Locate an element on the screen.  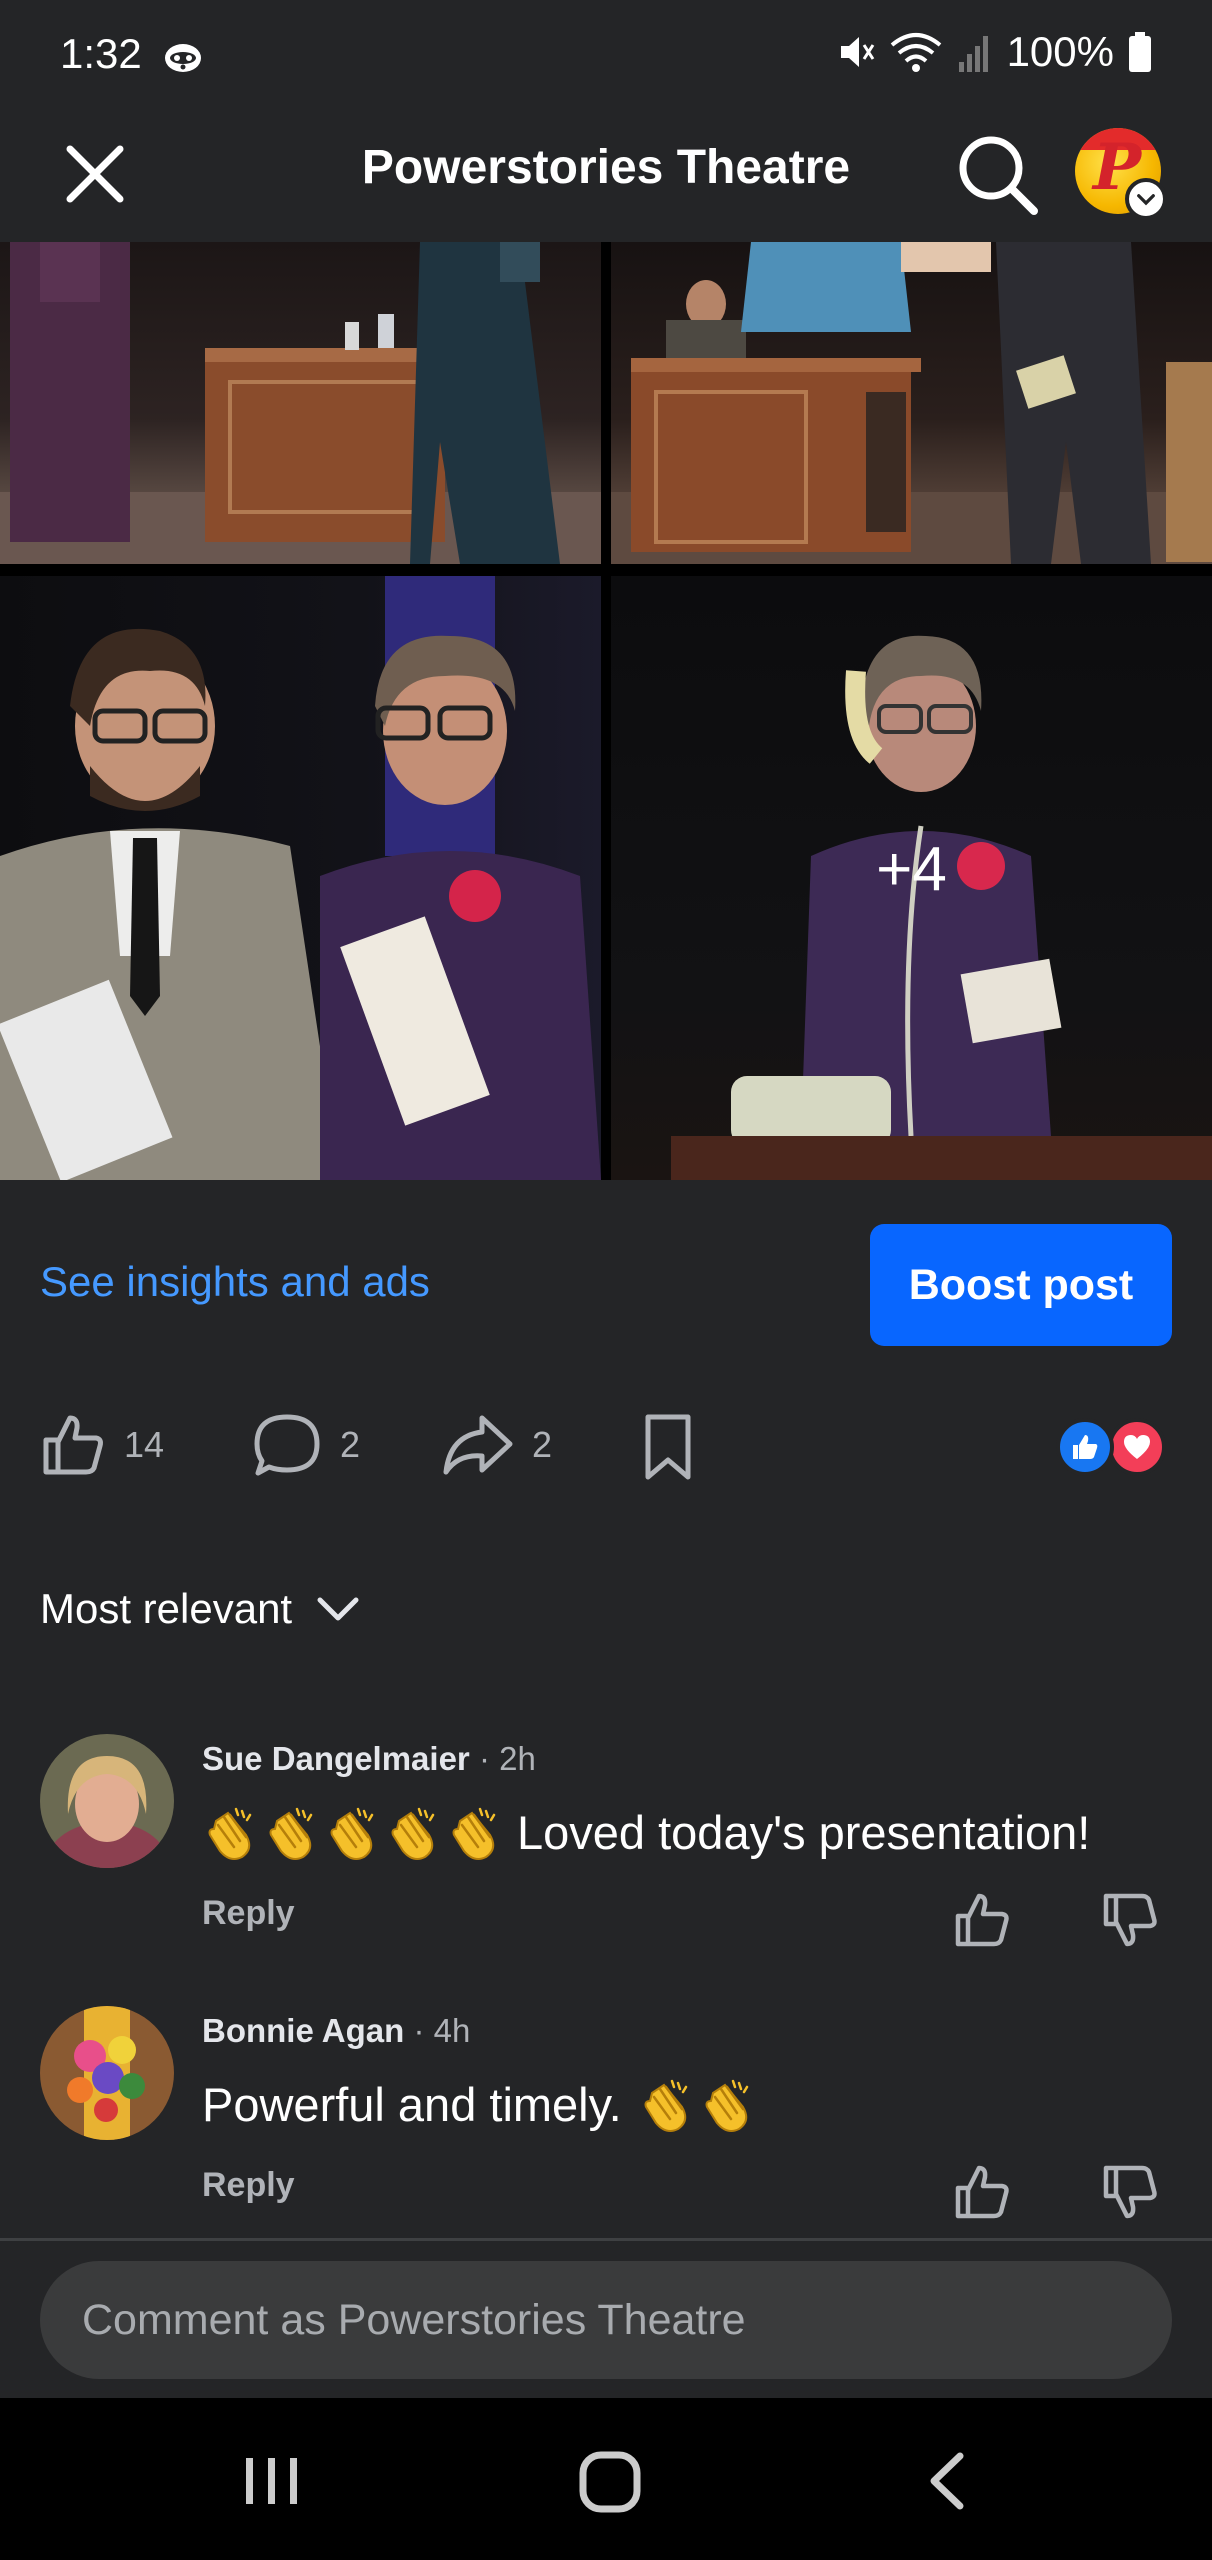
comment-text: Powerful and timely. is located at coordinates (481, 2104).